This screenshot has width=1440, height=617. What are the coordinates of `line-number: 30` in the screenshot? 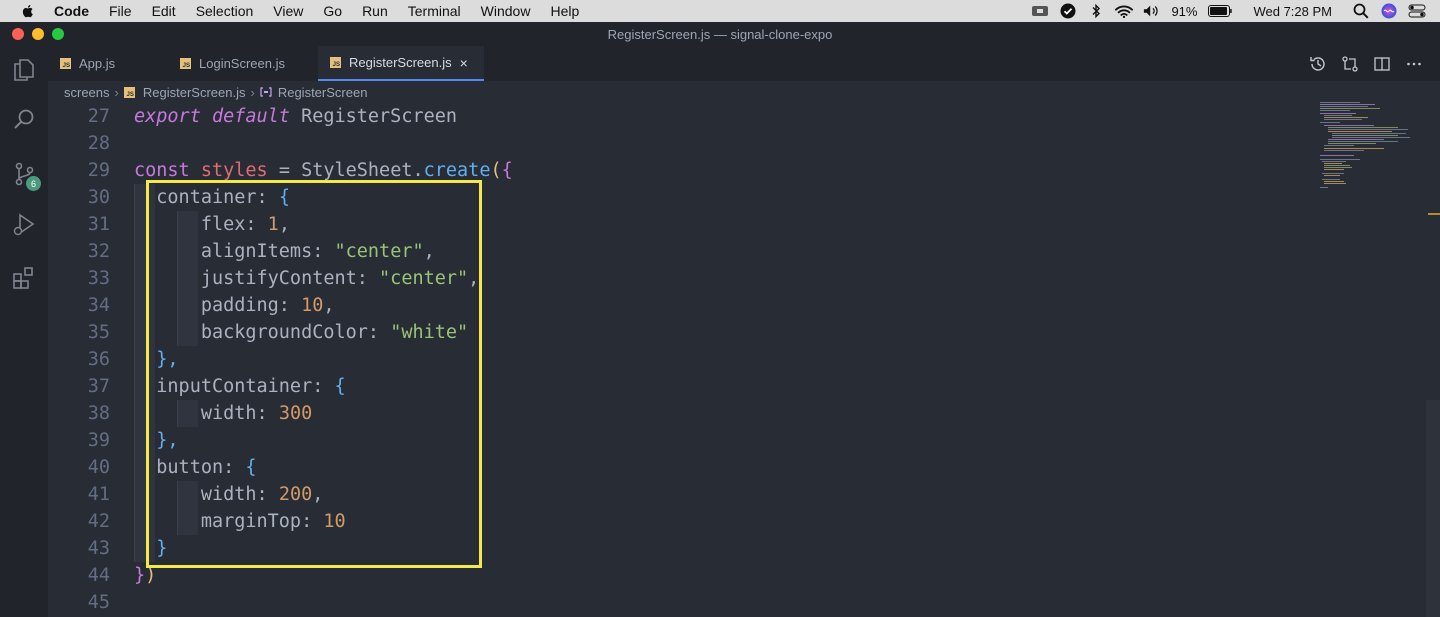 It's located at (98, 197).